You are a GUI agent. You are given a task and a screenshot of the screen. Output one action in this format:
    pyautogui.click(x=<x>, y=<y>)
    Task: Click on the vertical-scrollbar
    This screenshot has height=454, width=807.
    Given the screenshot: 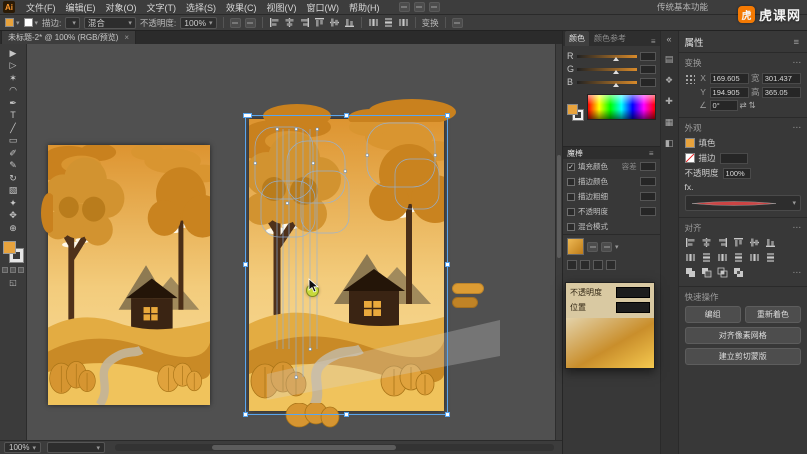 What is the action you would take?
    pyautogui.click(x=558, y=242)
    